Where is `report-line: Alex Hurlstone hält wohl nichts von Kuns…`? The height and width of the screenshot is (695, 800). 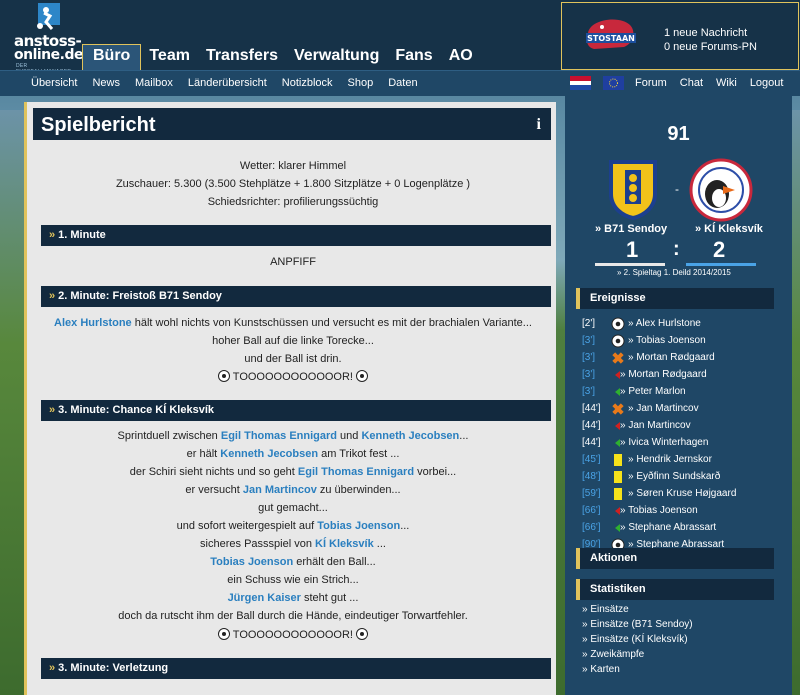 report-line: Alex Hurlstone hält wohl nichts von Kuns… is located at coordinates (293, 323).